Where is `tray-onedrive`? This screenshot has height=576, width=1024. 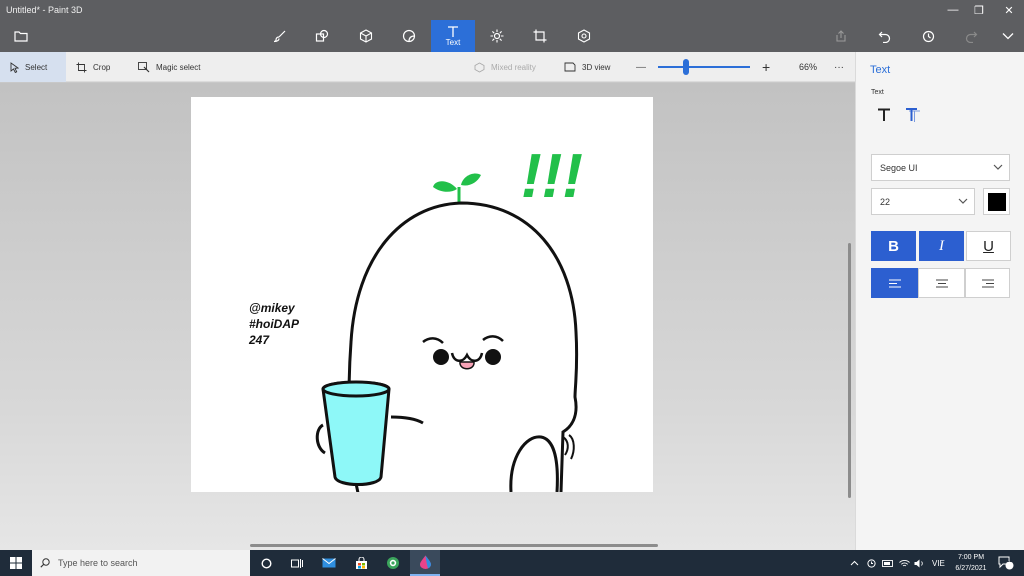 tray-onedrive is located at coordinates (871, 563).